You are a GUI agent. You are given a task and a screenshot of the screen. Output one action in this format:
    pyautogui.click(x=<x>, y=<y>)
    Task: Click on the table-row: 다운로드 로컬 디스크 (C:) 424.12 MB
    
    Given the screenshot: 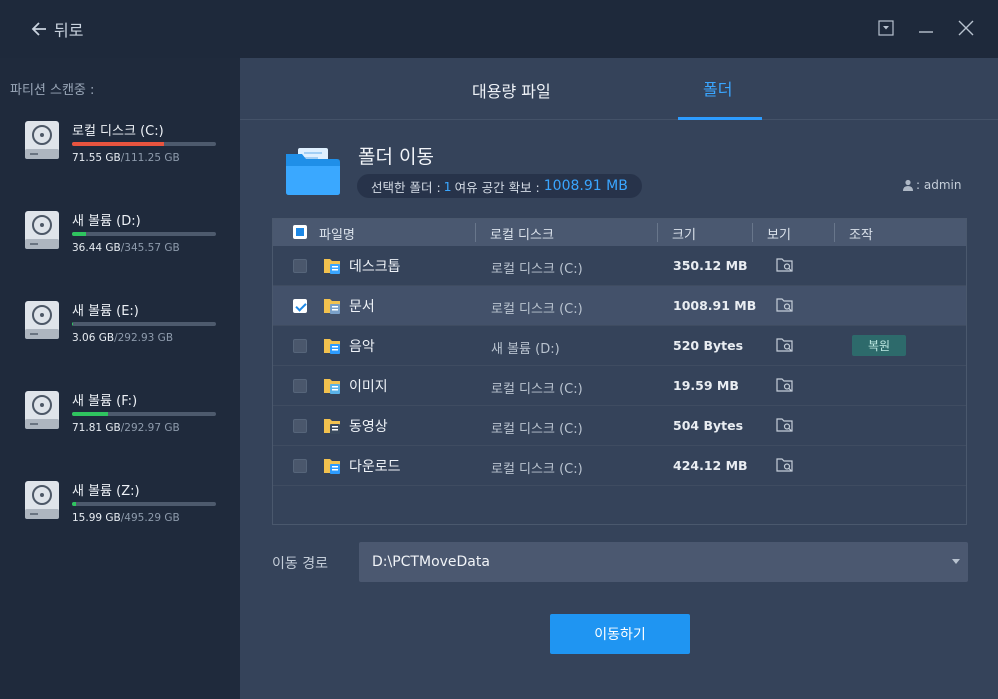 What is the action you would take?
    pyautogui.click(x=619, y=466)
    